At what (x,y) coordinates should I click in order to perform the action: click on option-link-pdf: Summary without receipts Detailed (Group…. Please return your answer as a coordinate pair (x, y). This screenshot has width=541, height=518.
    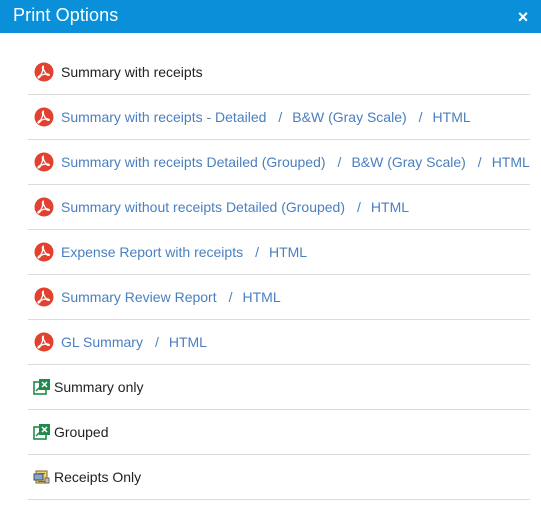
    Looking at the image, I should click on (203, 207).